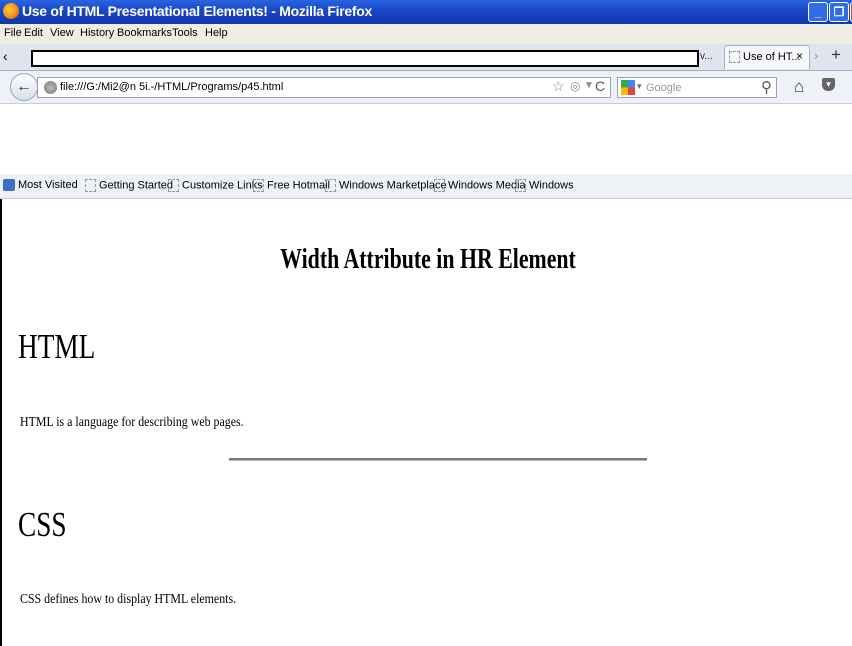 The image size is (852, 646). Describe the element at coordinates (438, 459) in the screenshot. I see `horizontal-rule` at that location.